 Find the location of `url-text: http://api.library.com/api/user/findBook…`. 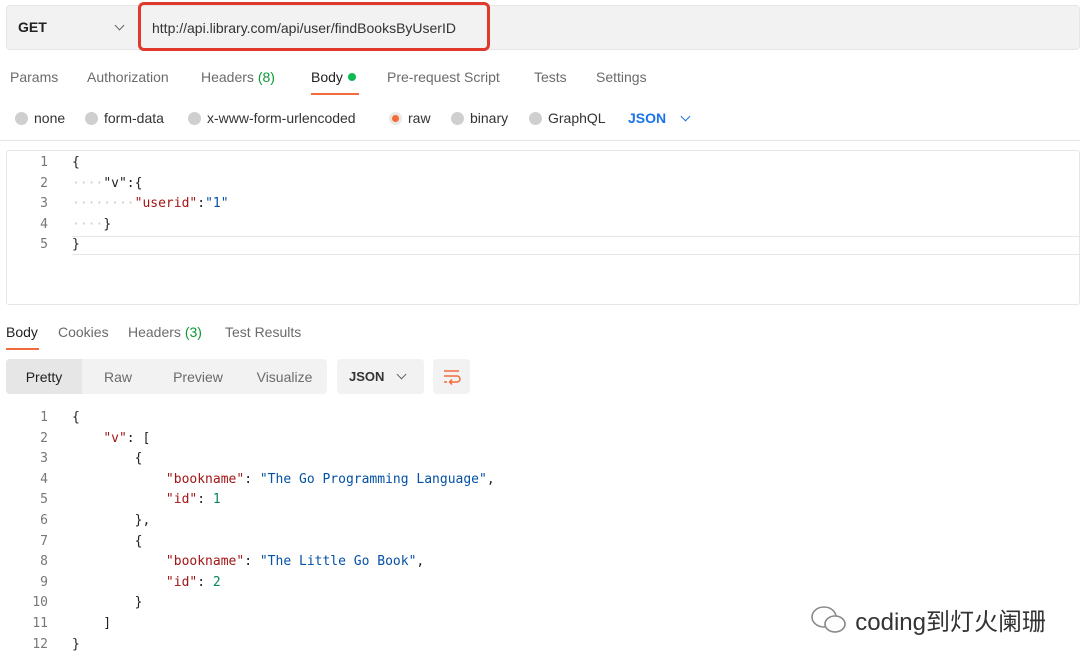

url-text: http://api.library.com/api/user/findBook… is located at coordinates (304, 28).